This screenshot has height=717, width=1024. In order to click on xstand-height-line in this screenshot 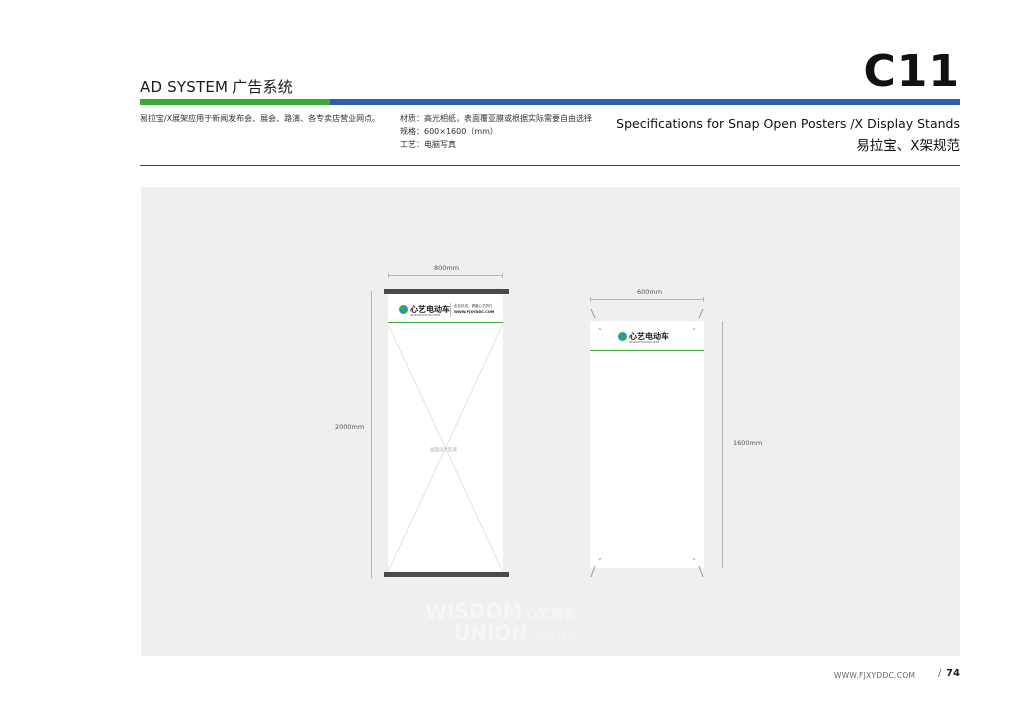, I will do `click(722, 444)`.